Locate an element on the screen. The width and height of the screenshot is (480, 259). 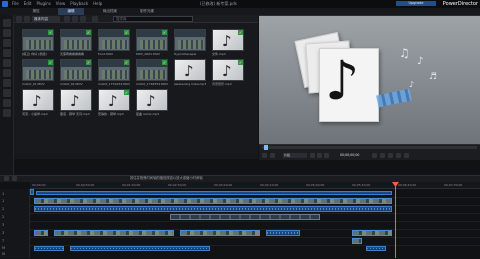
library-item-label: 河流 - 小提琴.mp3 is located at coordinates (35, 114).